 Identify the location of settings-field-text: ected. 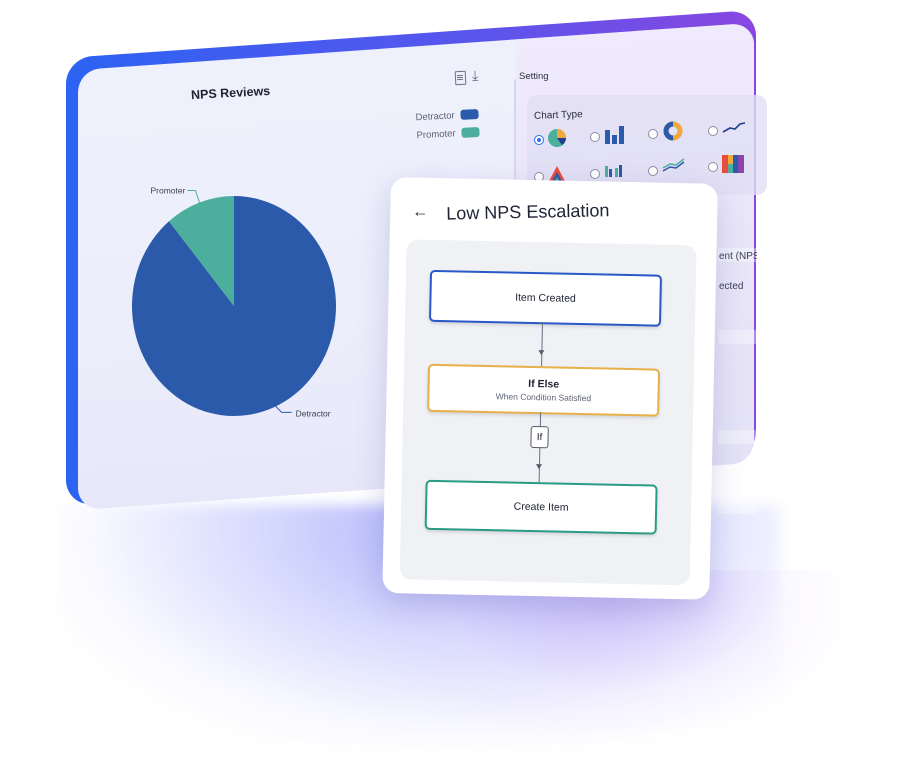
(731, 286).